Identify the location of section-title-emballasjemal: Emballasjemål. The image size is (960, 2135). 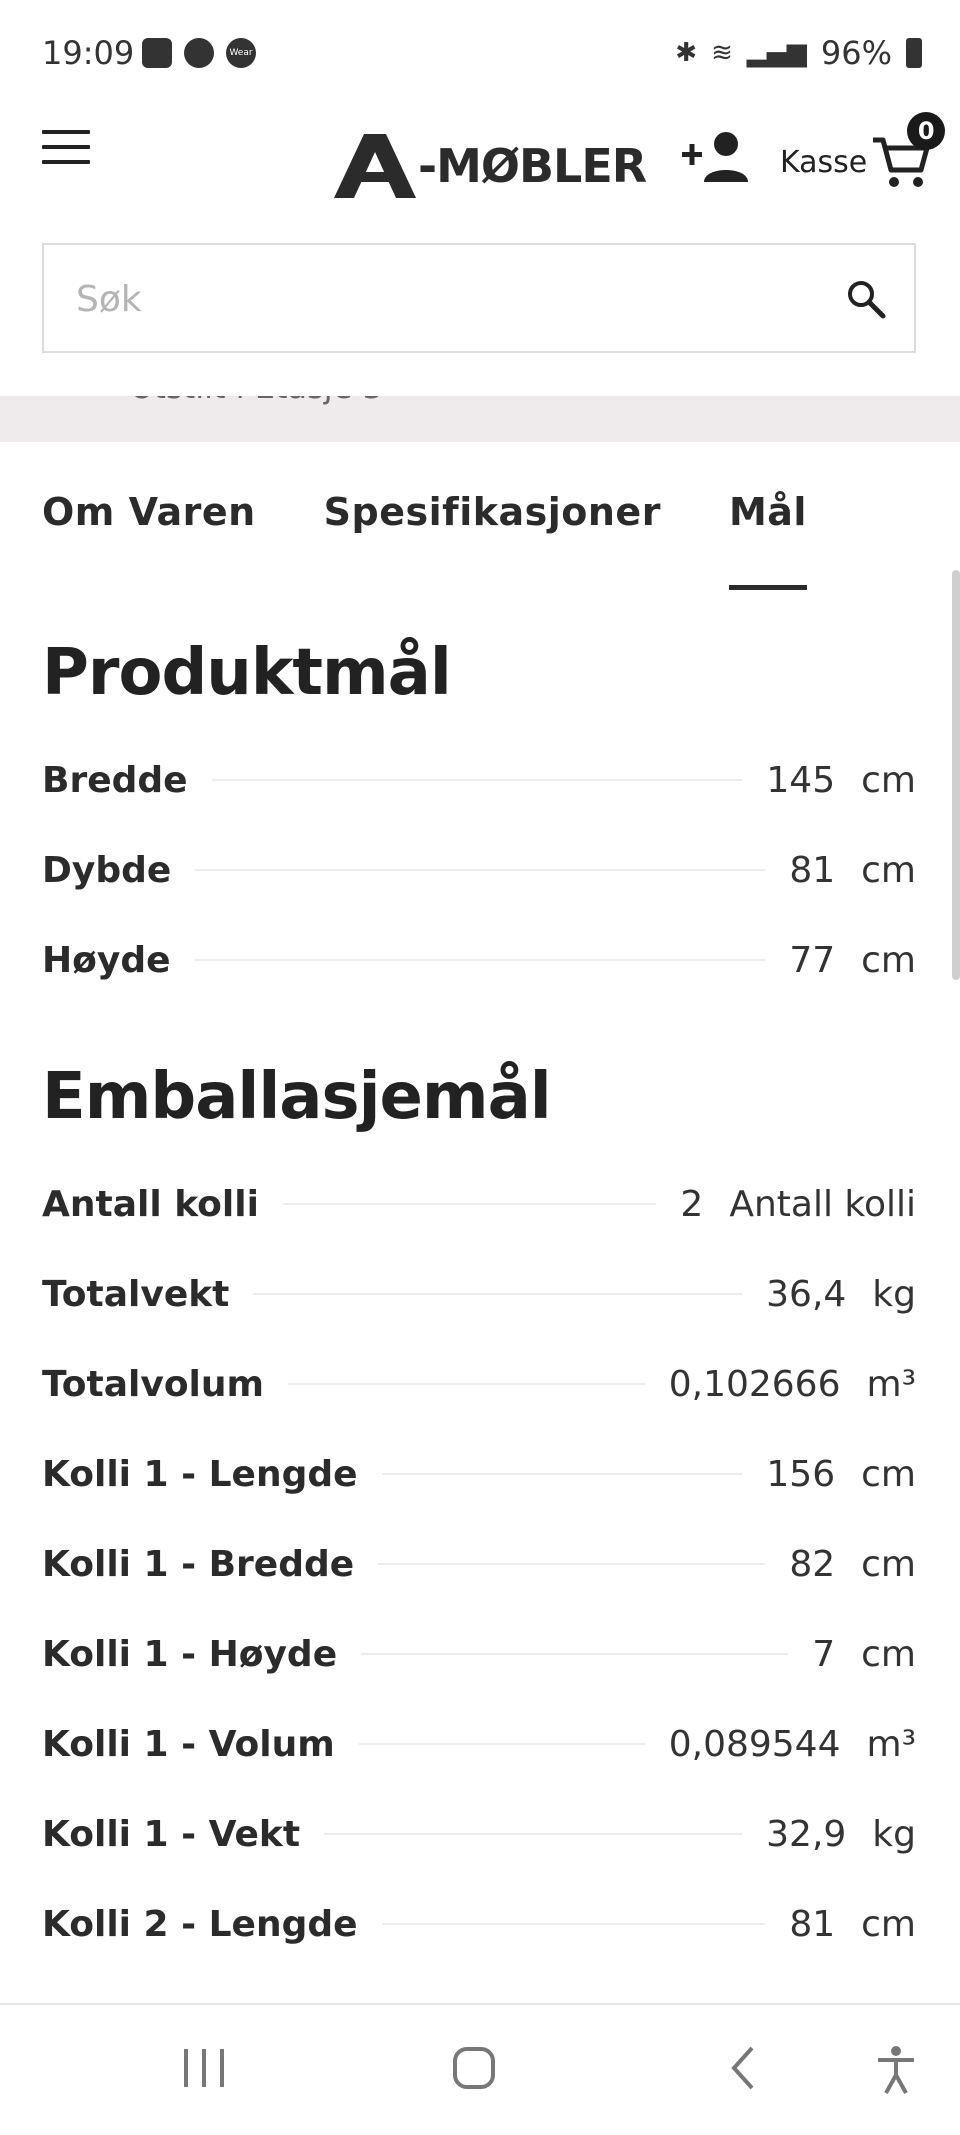
(297, 1097).